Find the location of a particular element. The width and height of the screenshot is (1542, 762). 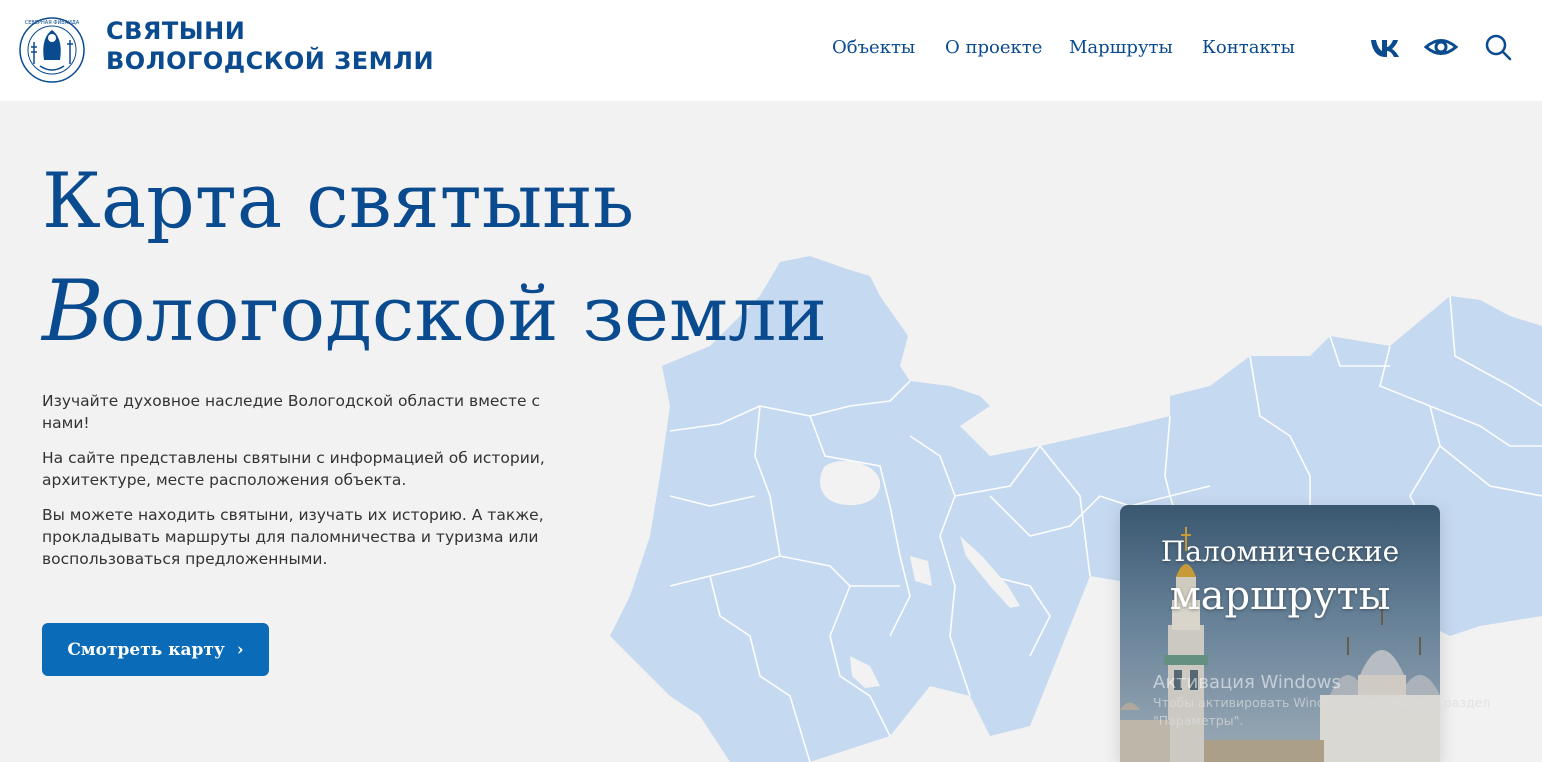

logo-emblem-icon: СЕВЕРНАЯ ФИВАИДА is located at coordinates (52, 50).